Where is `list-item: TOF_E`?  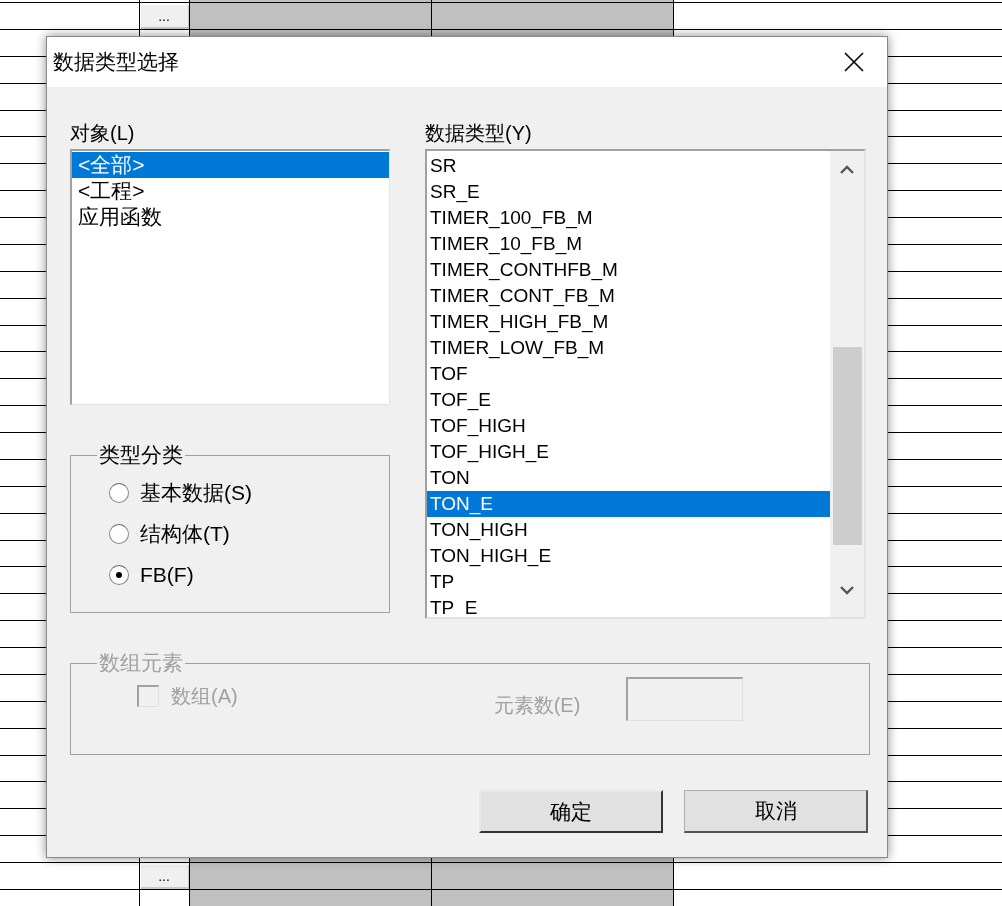
list-item: TOF_E is located at coordinates (628, 400).